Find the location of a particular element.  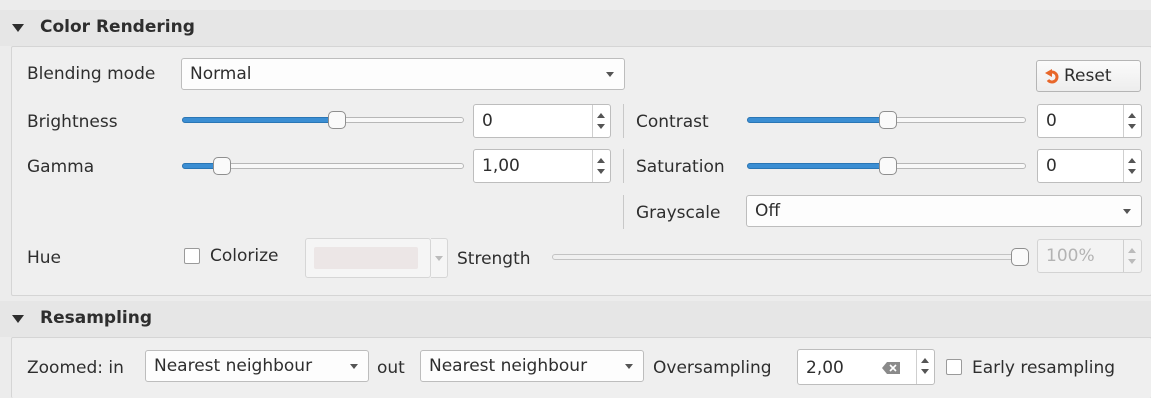

grayscale-label: Grayscale is located at coordinates (678, 213).